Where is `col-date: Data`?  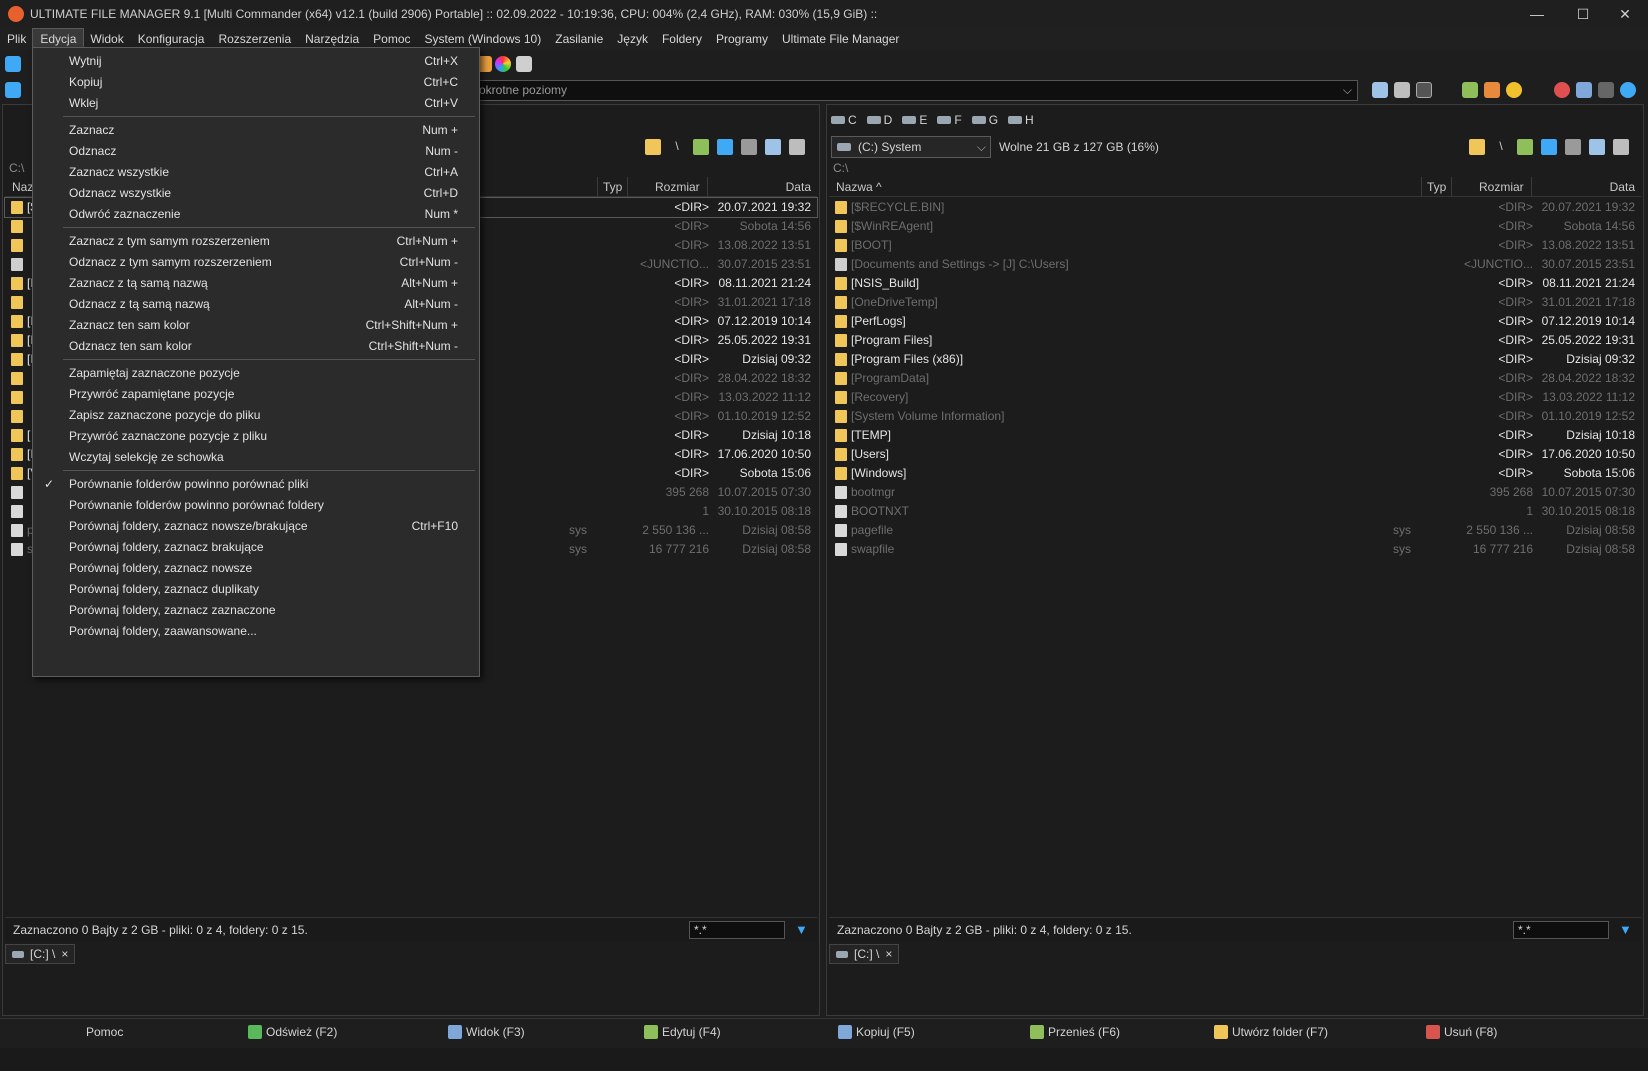
col-date: Data is located at coordinates (1622, 187).